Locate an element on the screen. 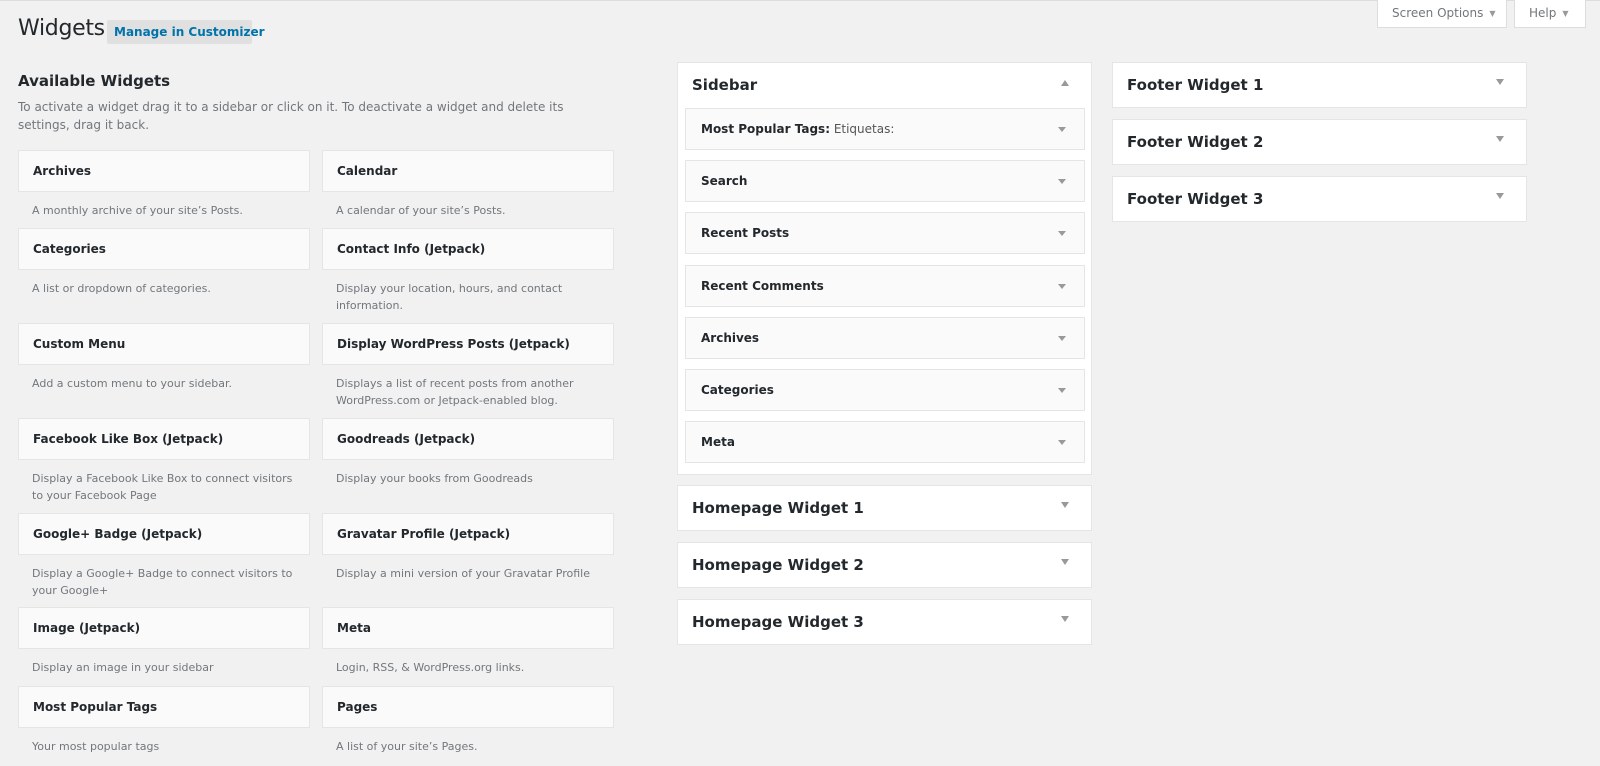 The height and width of the screenshot is (766, 1600). sidebar-widget-label: Categories is located at coordinates (737, 390).